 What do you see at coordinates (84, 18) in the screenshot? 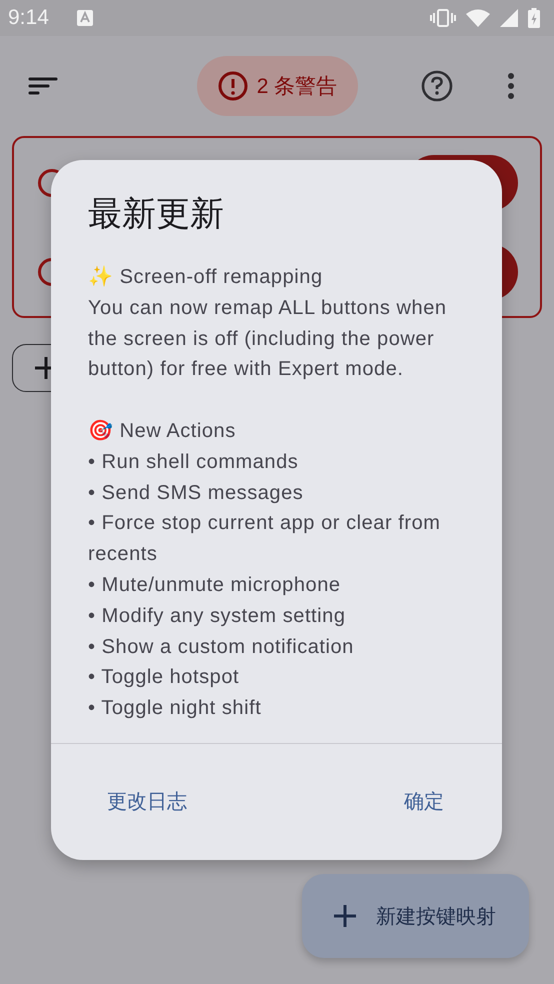
I see `keyboard-notification-icon` at bounding box center [84, 18].